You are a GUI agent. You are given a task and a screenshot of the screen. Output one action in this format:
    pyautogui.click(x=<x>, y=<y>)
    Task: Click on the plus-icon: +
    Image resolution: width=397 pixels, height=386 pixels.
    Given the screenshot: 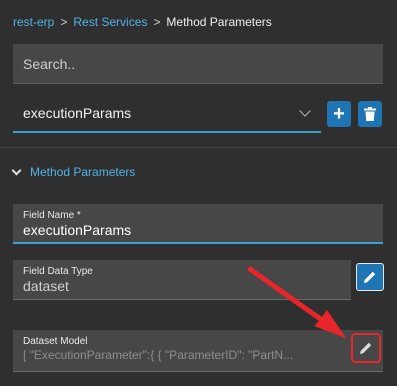 What is the action you would take?
    pyautogui.click(x=339, y=114)
    